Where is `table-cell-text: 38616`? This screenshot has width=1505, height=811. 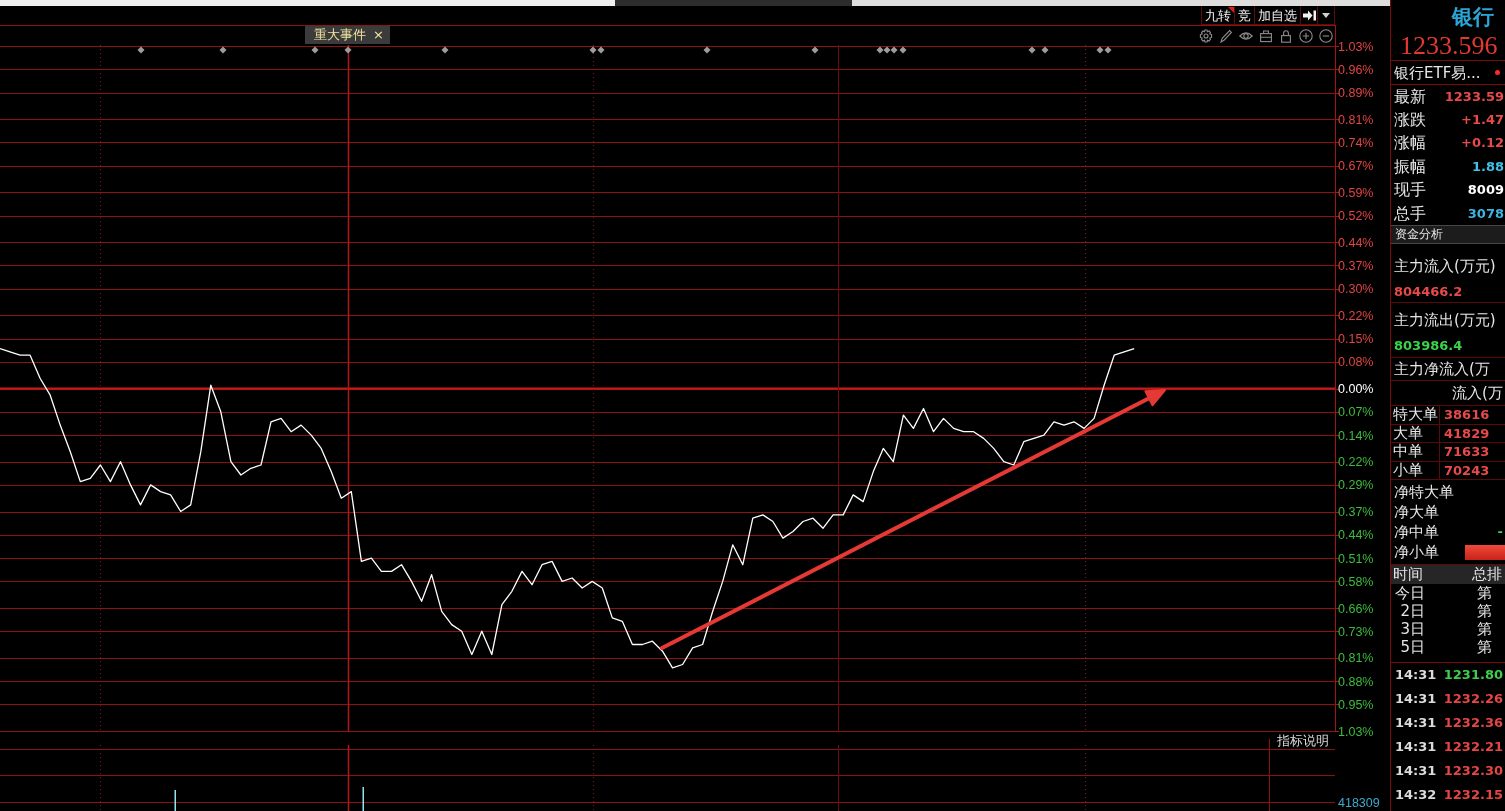
table-cell-text: 38616 is located at coordinates (1466, 415).